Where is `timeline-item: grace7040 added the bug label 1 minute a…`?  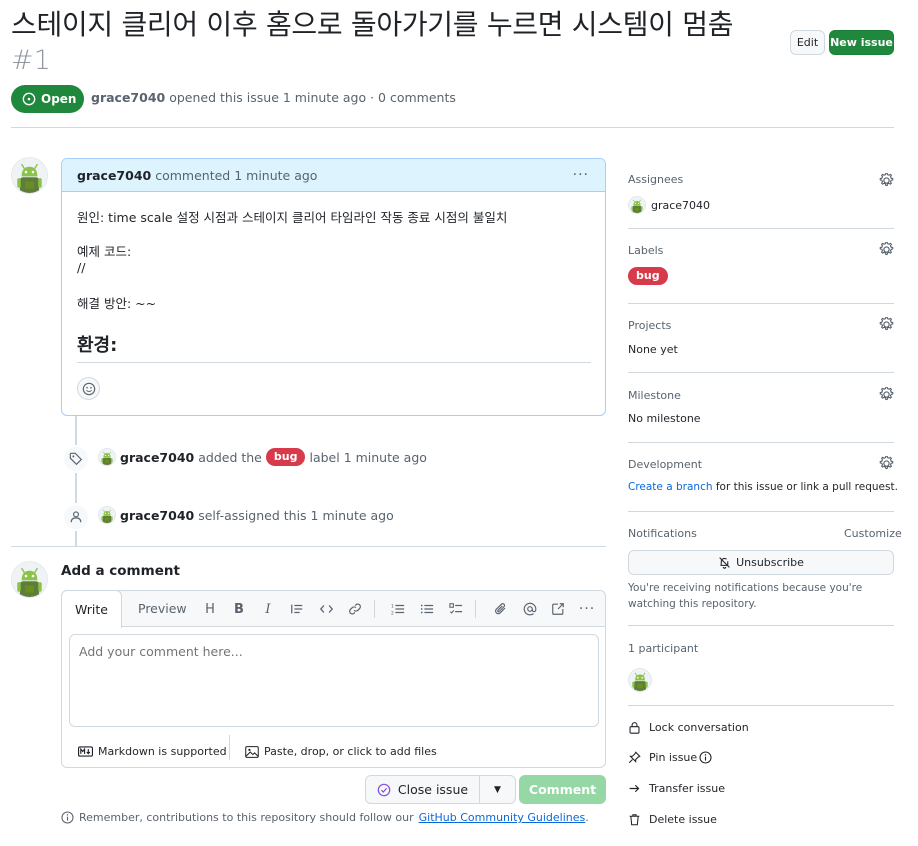
timeline-item: grace7040 added the bug label 1 minute a… is located at coordinates (262, 457).